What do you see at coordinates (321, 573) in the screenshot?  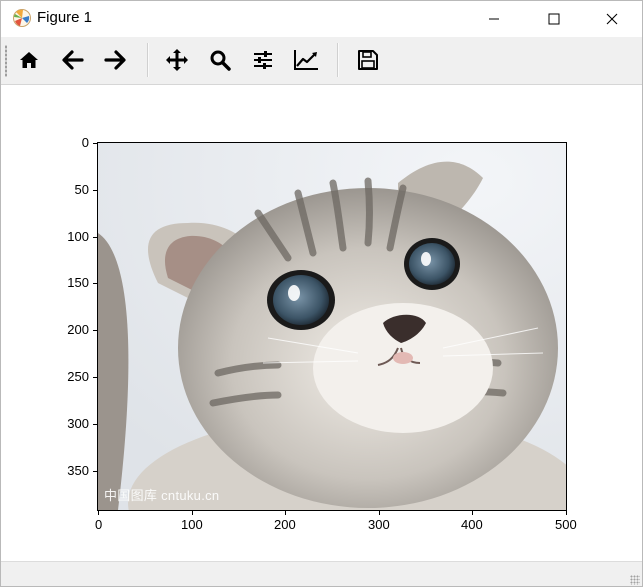 I see `status-bar` at bounding box center [321, 573].